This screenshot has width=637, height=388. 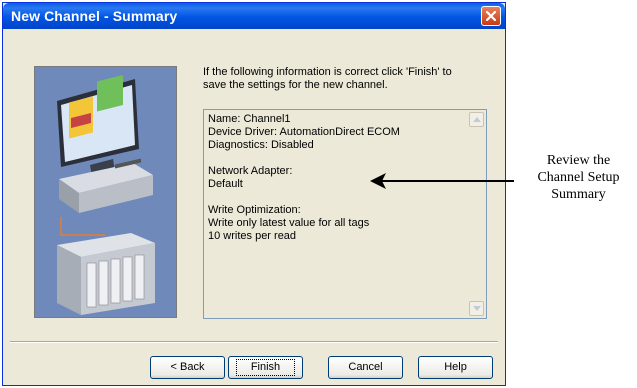 I want to click on callout-line-3: Summary, so click(x=578, y=194).